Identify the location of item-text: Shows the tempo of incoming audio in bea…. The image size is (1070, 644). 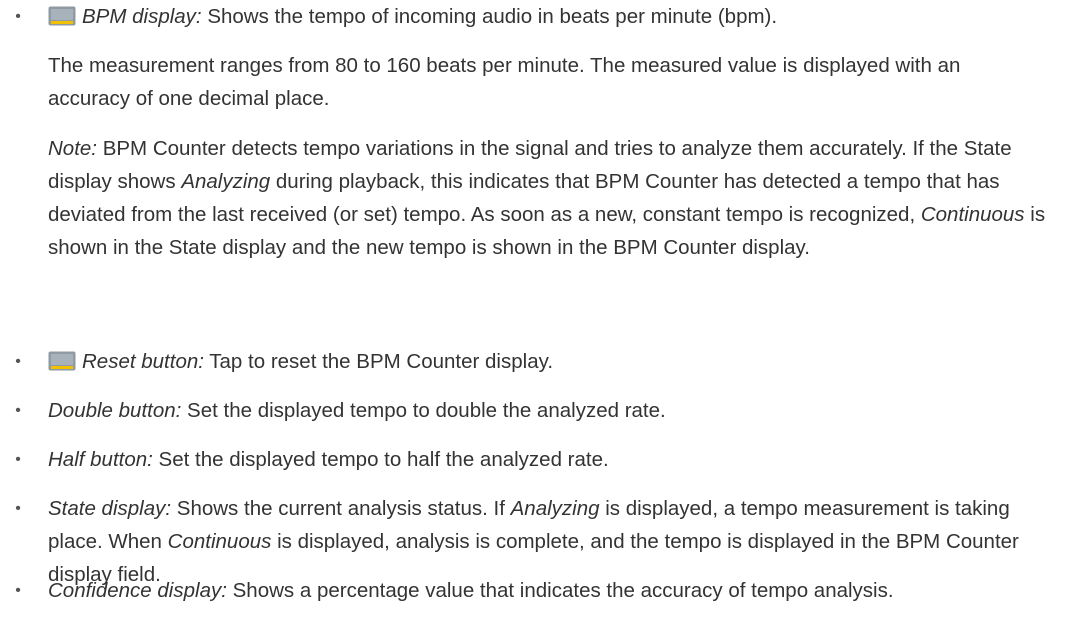
(489, 16).